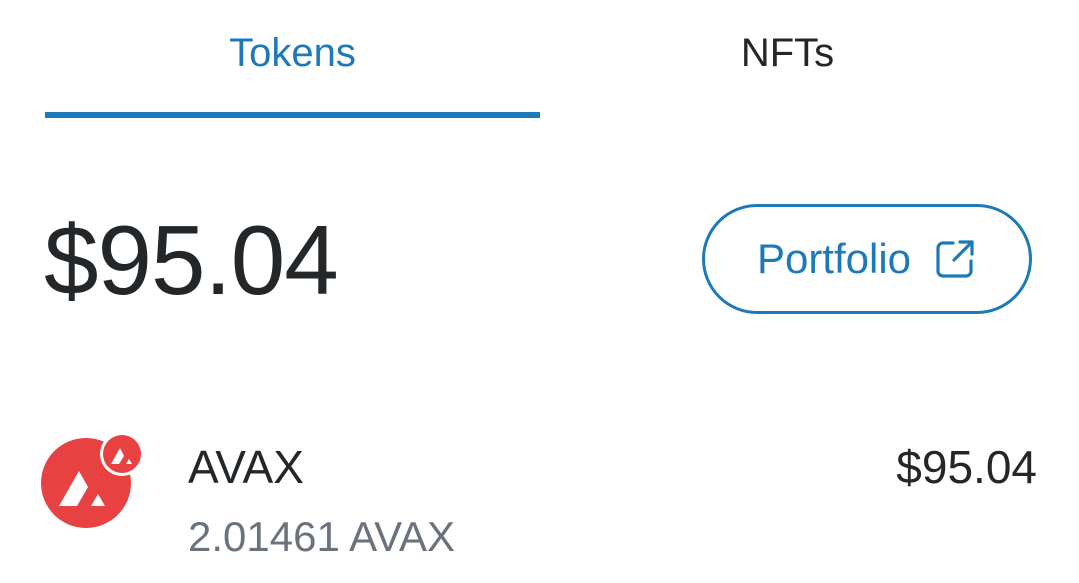 The width and height of the screenshot is (1079, 583). What do you see at coordinates (122, 454) in the screenshot?
I see `avalanche-network-badge-icon` at bounding box center [122, 454].